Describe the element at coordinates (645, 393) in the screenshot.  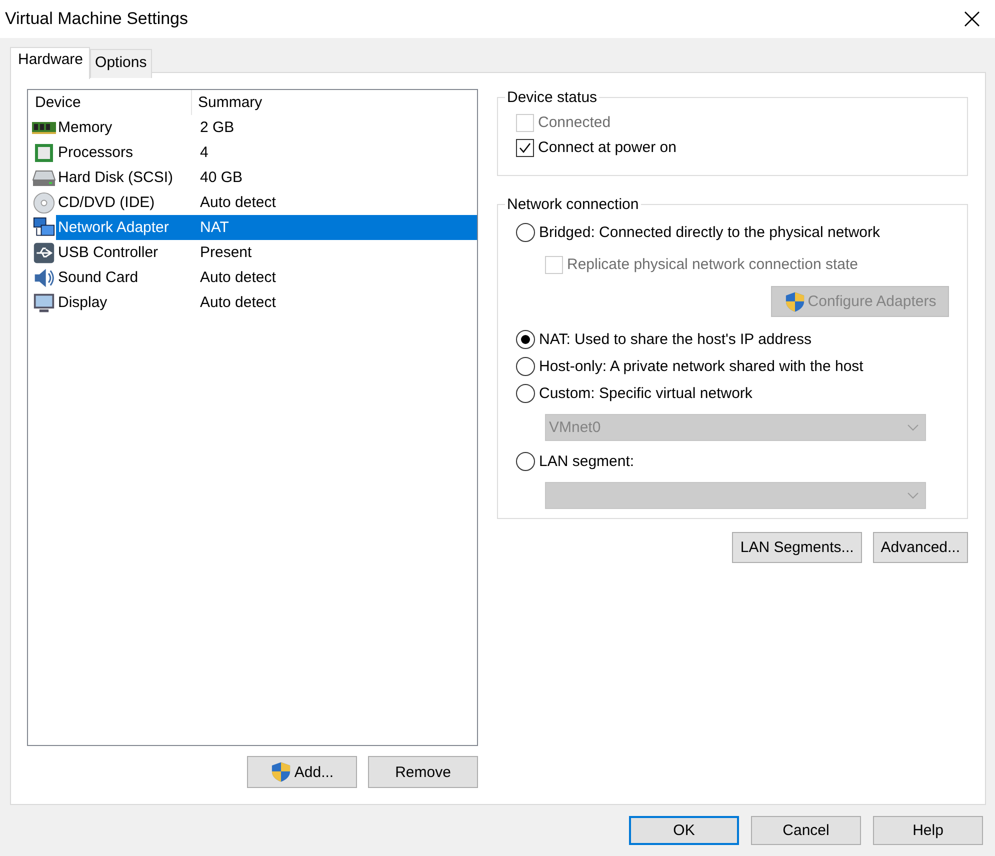
I see `radio-label: Custom: Specific virtual network` at that location.